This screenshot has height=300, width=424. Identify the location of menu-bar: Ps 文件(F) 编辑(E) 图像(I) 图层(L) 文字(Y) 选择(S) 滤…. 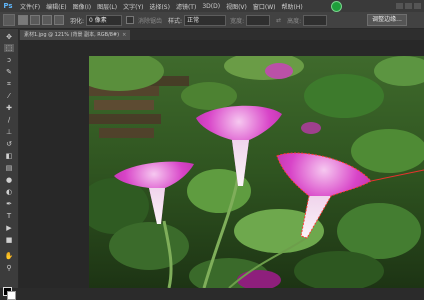
(212, 6).